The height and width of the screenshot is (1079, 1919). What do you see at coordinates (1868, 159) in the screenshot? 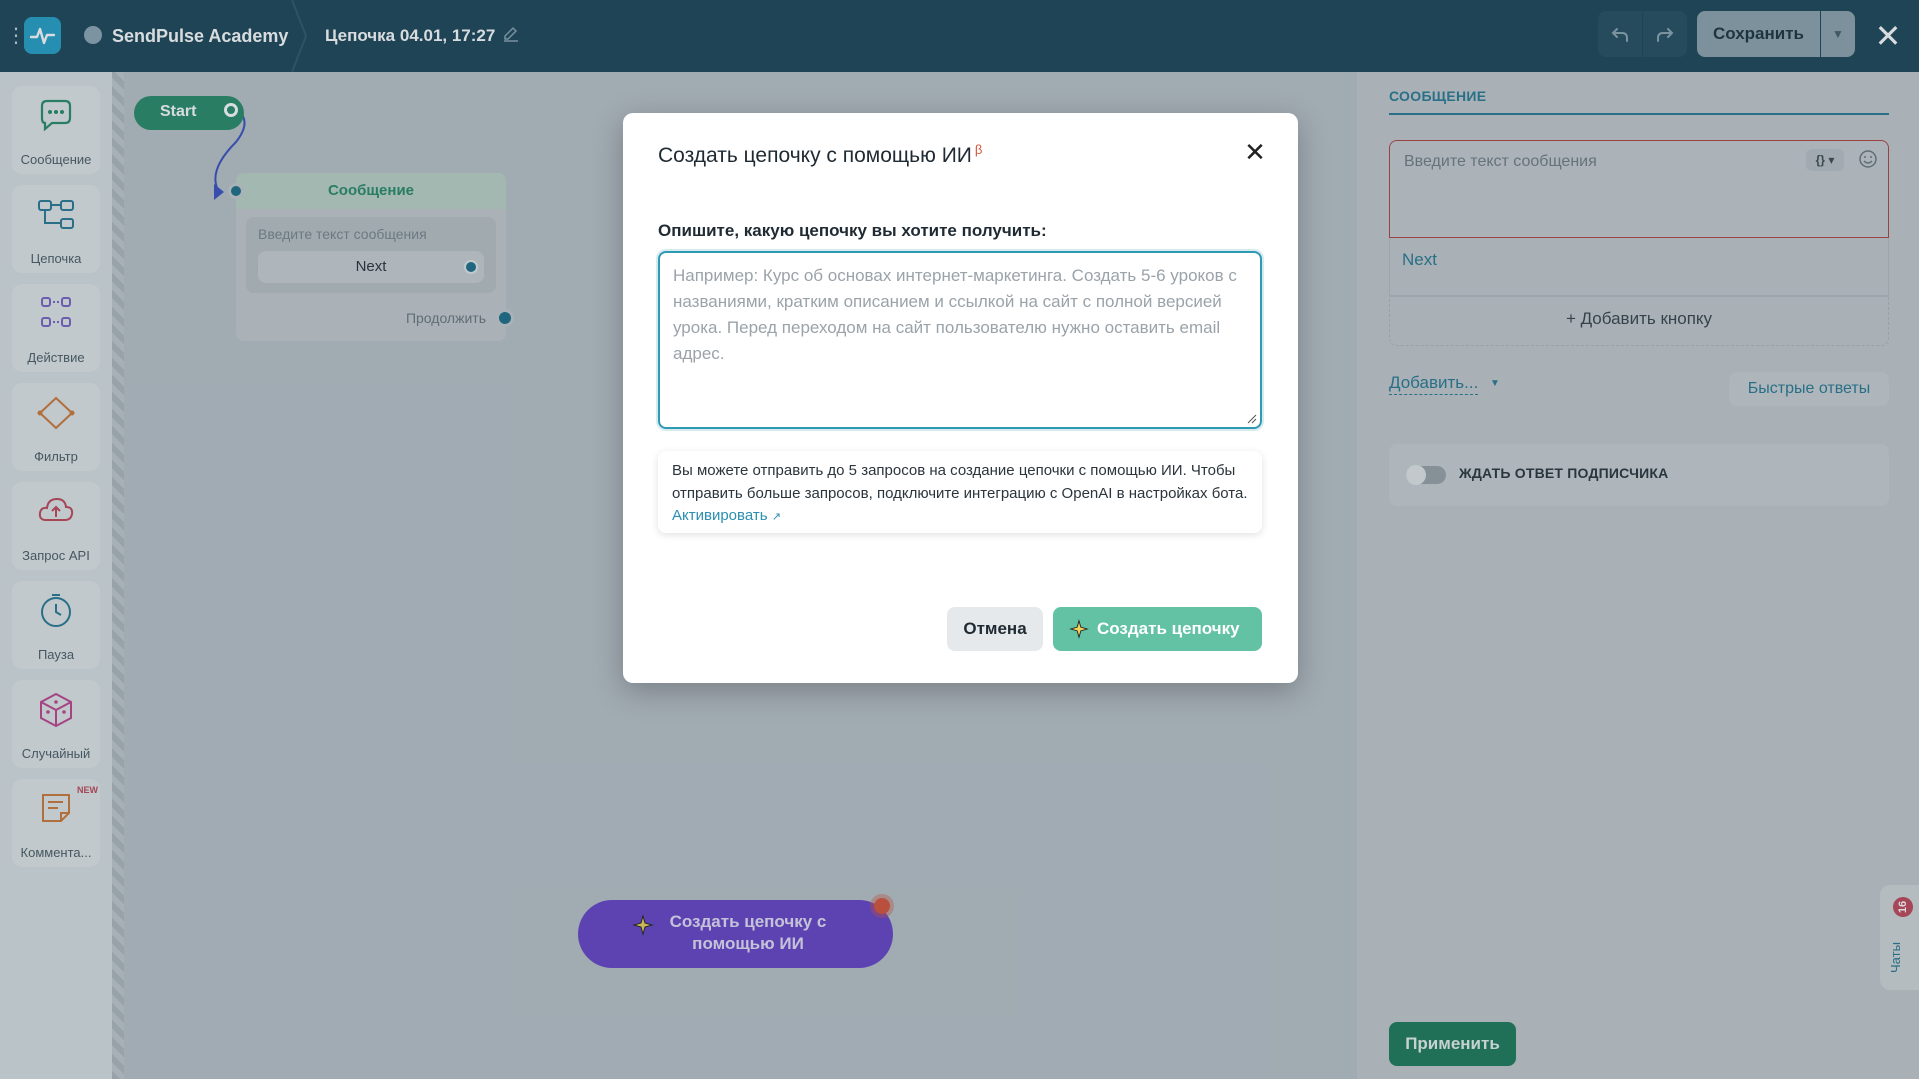
I see `emoji-icon` at bounding box center [1868, 159].